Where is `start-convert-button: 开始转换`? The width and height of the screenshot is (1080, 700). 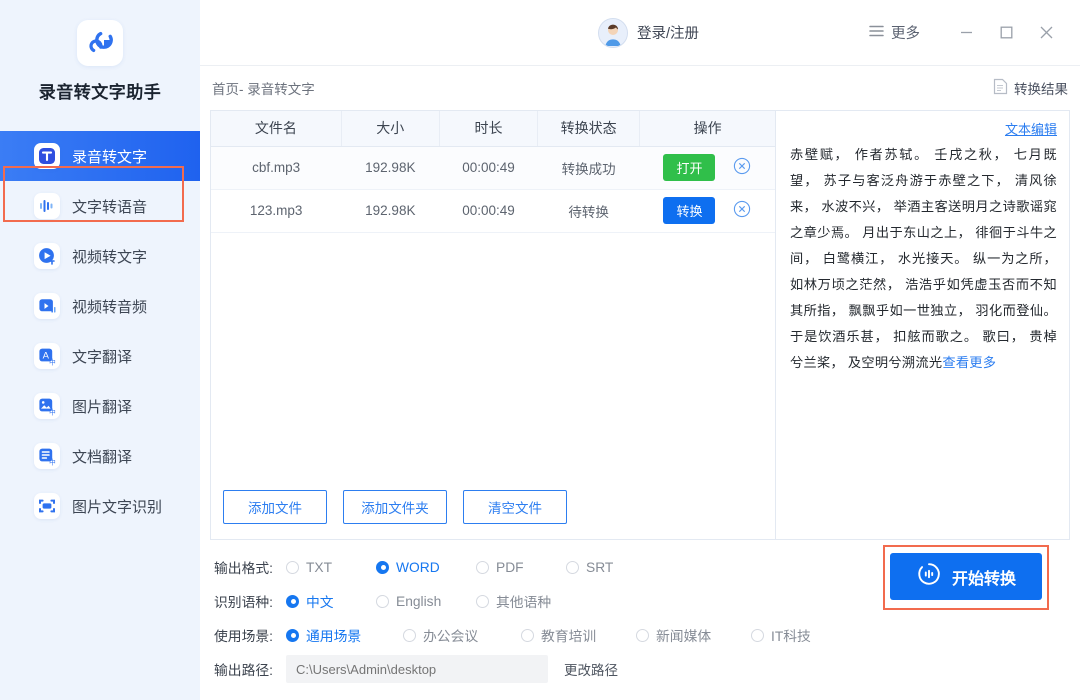
start-convert-button: 开始转换 is located at coordinates (966, 576).